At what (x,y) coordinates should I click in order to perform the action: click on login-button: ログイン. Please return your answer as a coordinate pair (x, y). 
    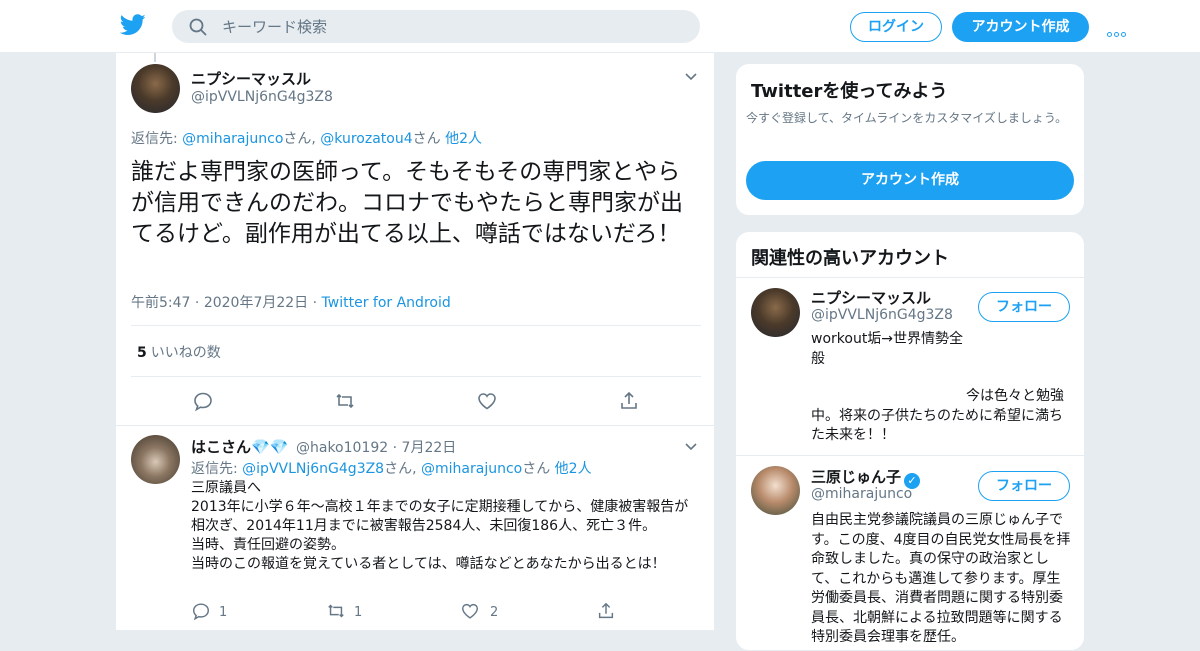
    Looking at the image, I should click on (896, 27).